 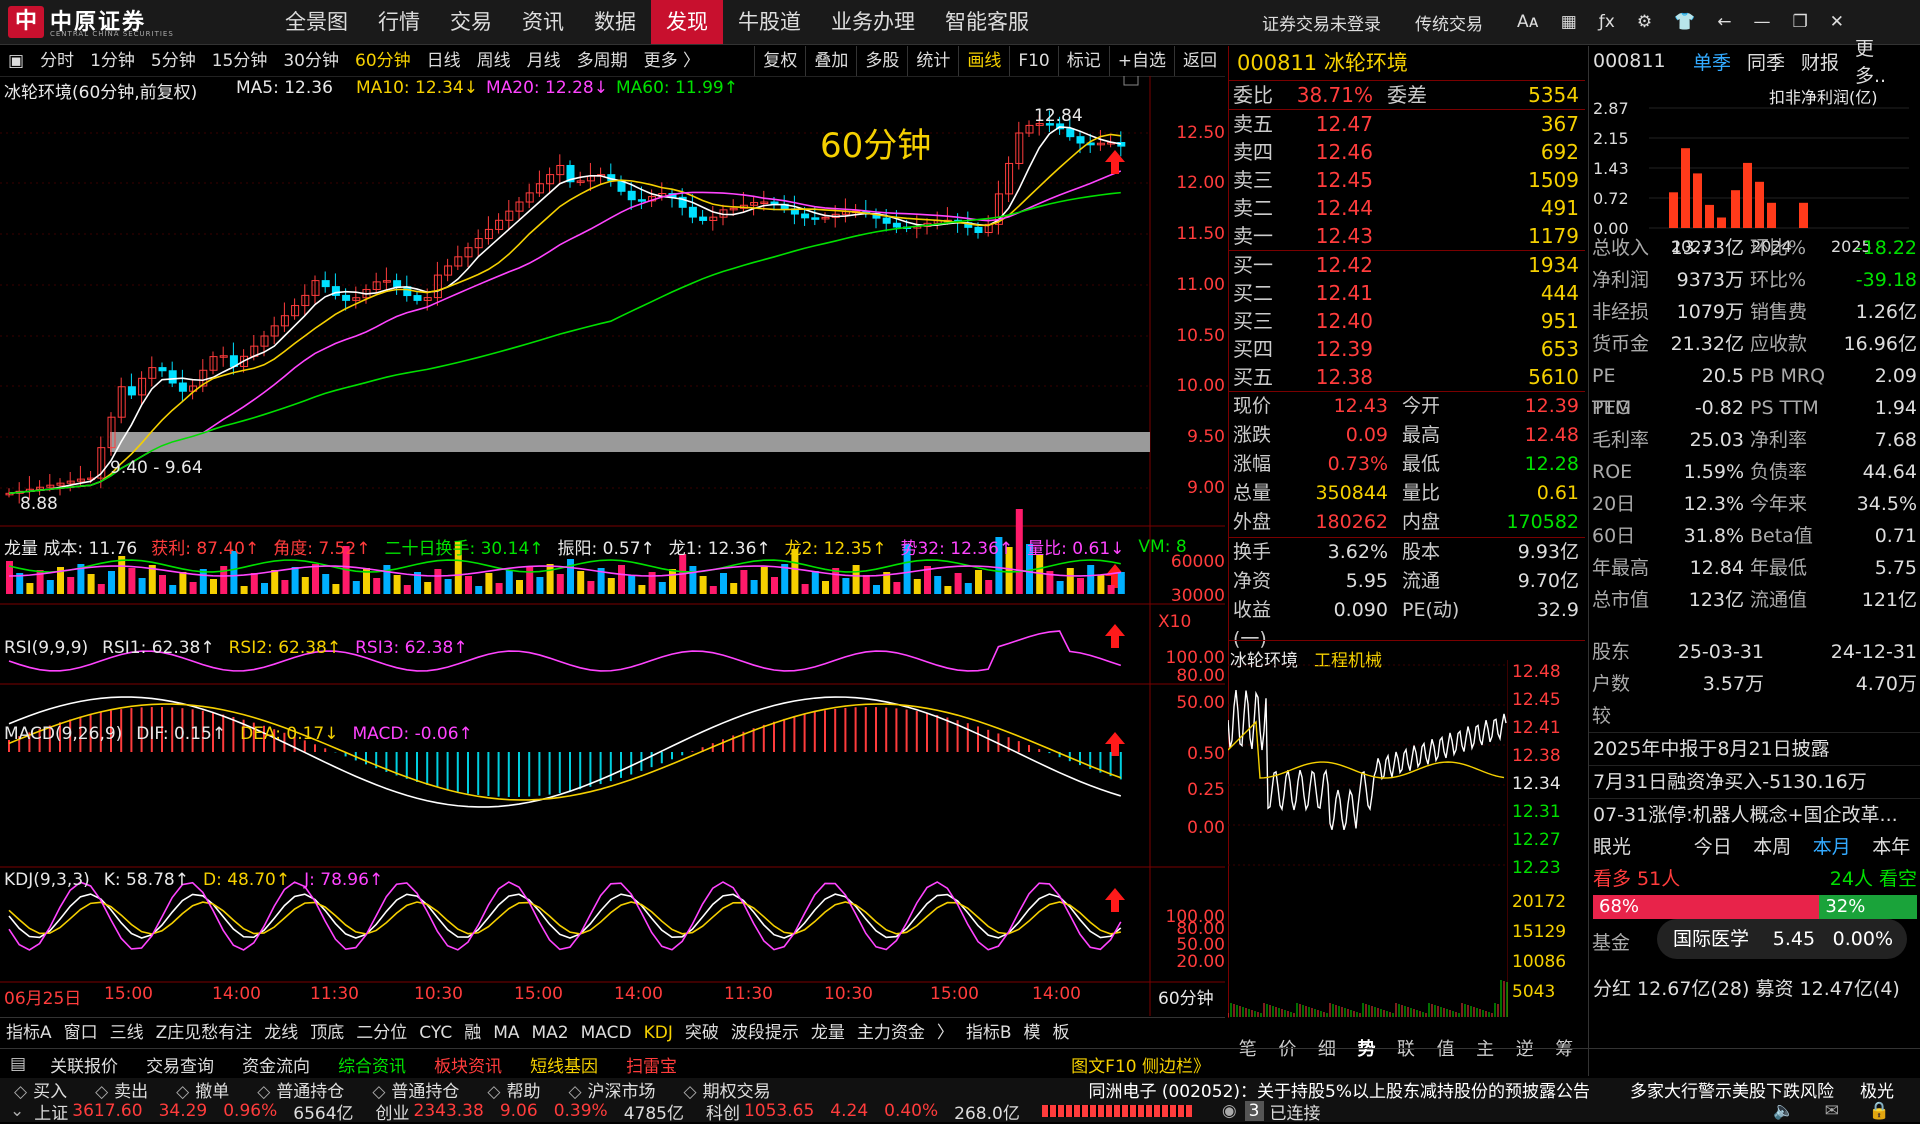 I want to click on function-tab-3: 综合资讯, so click(x=372, y=1064).